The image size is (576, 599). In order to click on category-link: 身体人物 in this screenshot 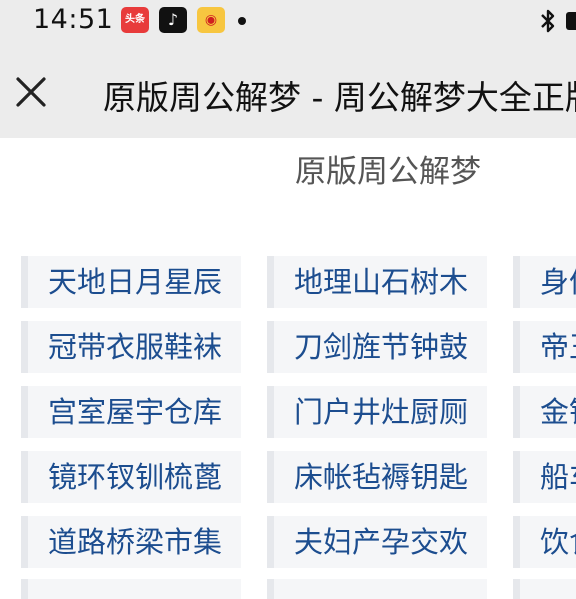, I will do `click(544, 282)`.